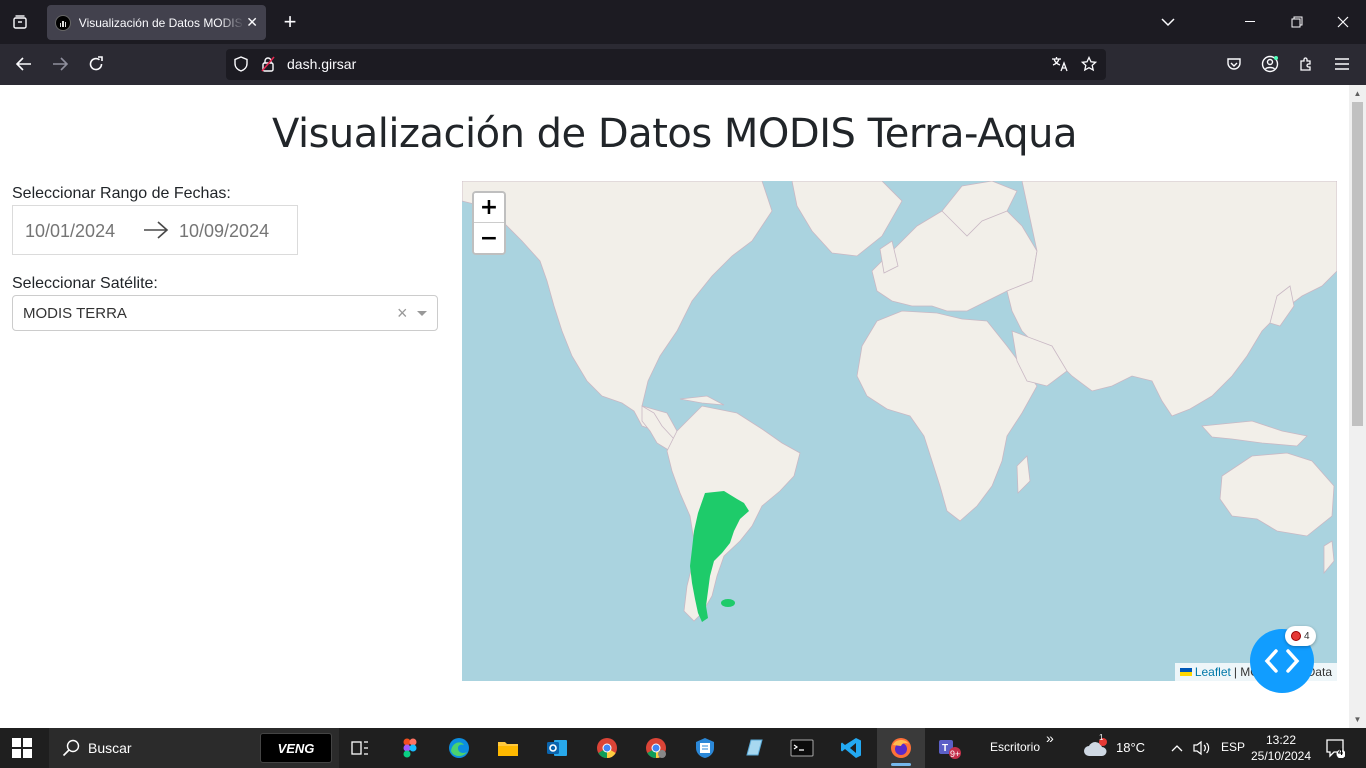  Describe the element at coordinates (75, 313) in the screenshot. I see `satellite-selected-value: MODIS TERRA` at that location.